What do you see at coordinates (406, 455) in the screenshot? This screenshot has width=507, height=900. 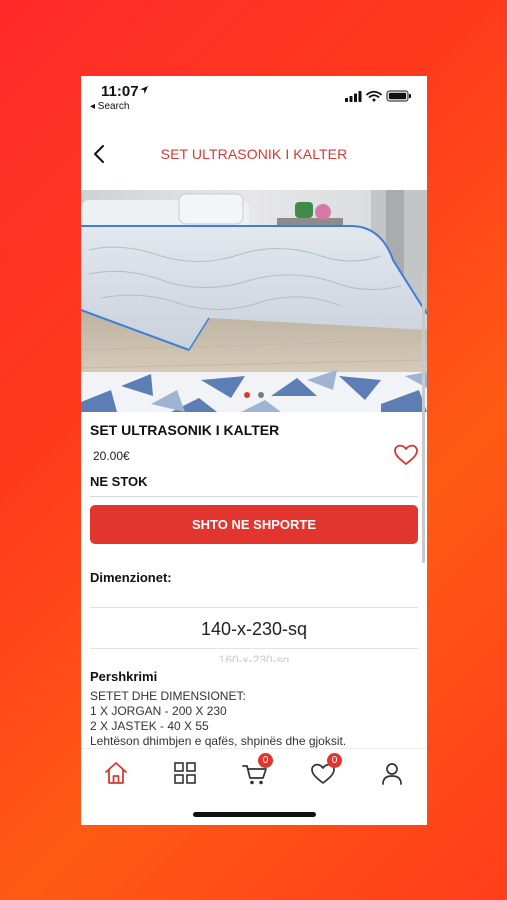 I see `wishlist-heart-icon` at bounding box center [406, 455].